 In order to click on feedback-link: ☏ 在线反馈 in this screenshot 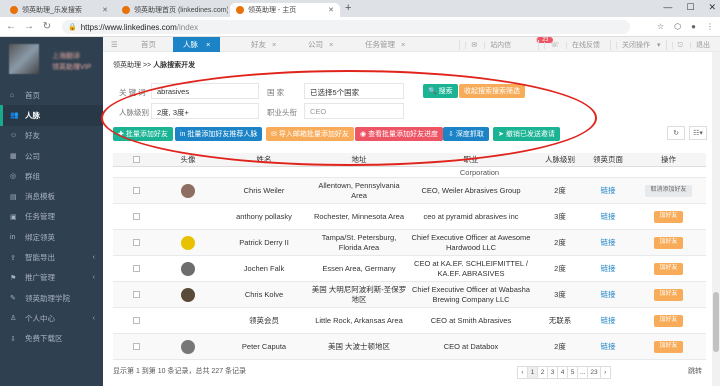, I will do `click(574, 44)`.